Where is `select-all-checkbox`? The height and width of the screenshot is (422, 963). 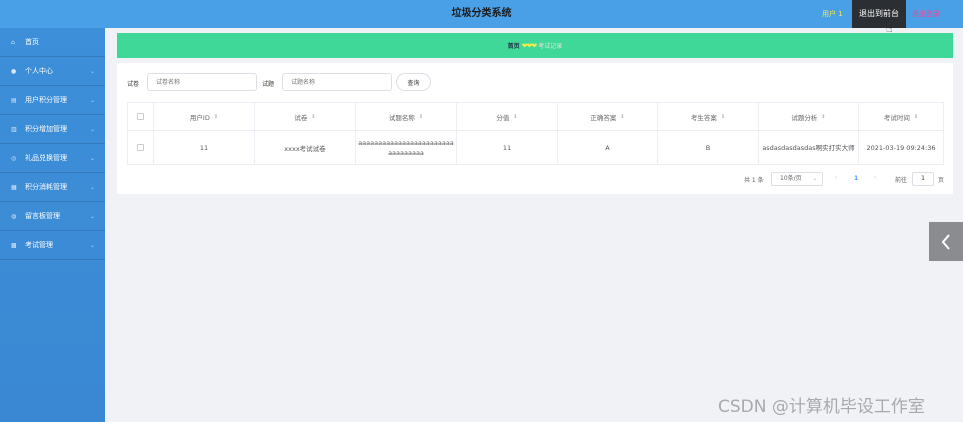
select-all-checkbox is located at coordinates (140, 116).